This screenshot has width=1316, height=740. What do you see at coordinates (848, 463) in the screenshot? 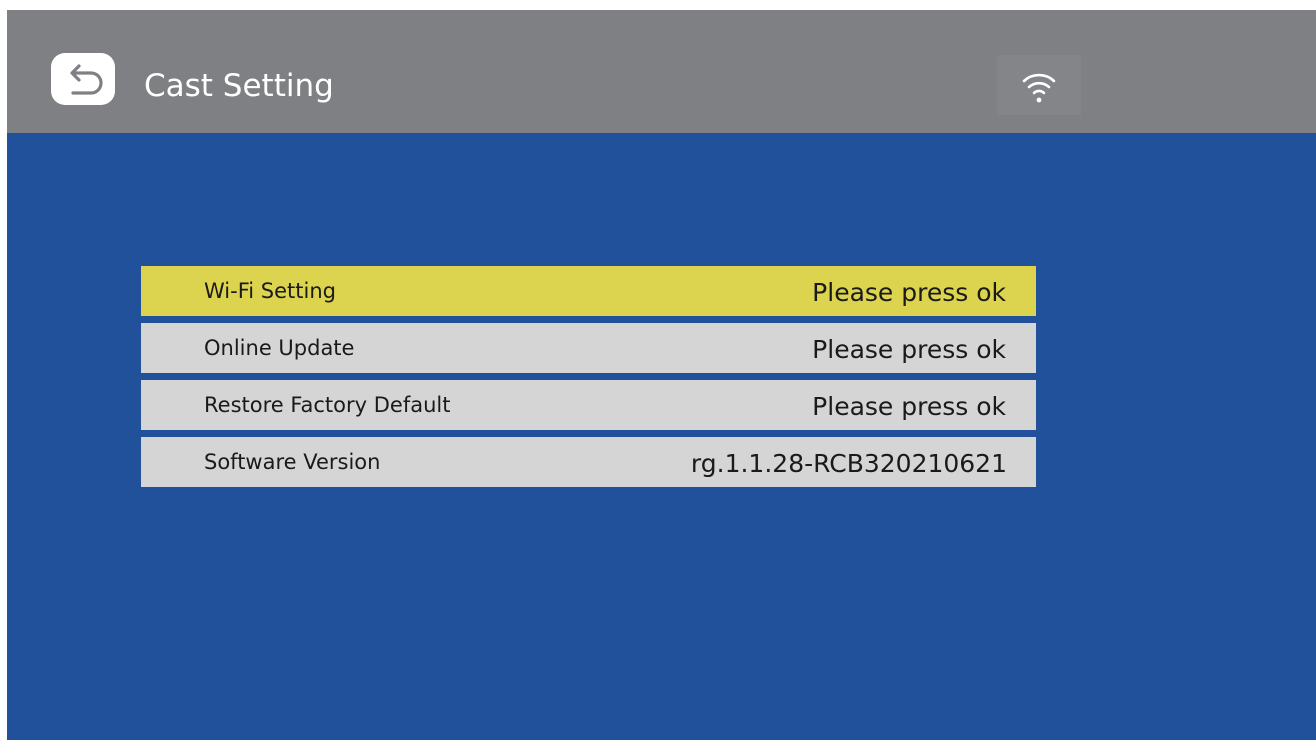
I see `software-version-value: rg.1.1.28-RCB320210621` at bounding box center [848, 463].